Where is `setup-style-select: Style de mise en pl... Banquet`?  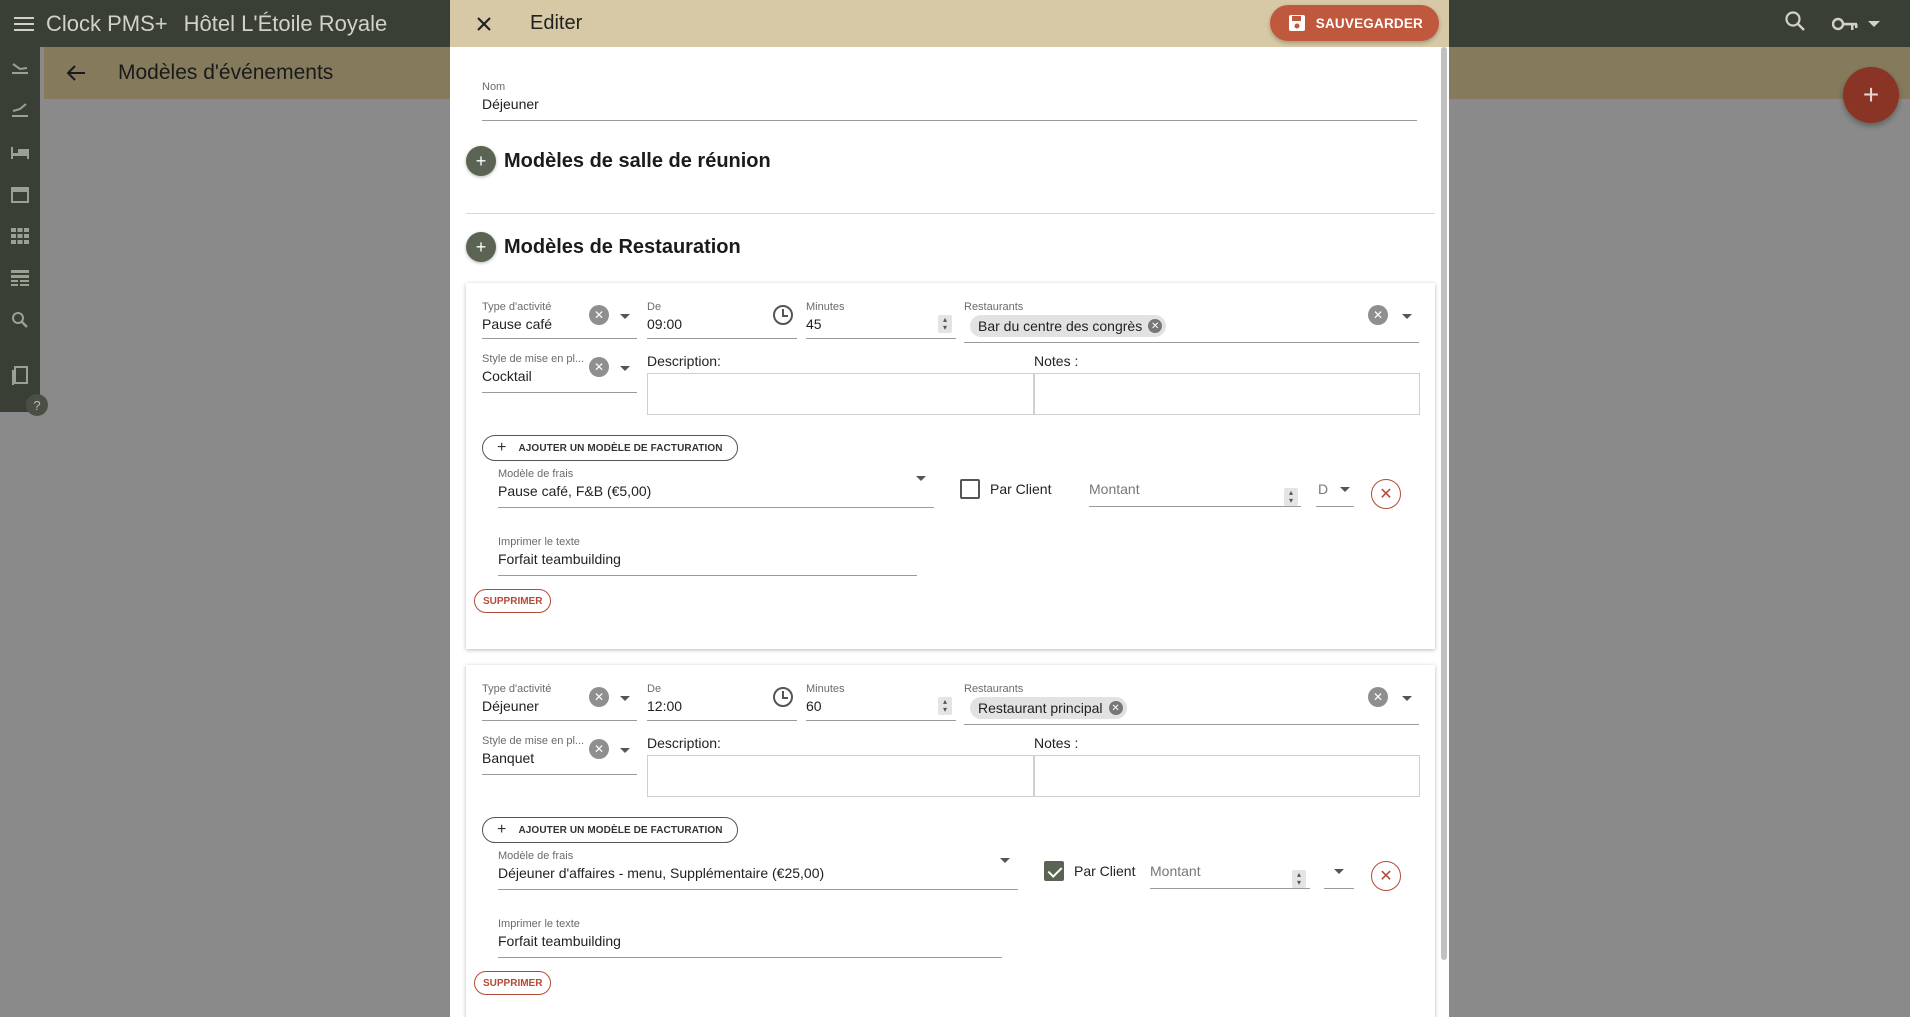
setup-style-select: Style de mise en pl... Banquet is located at coordinates (559, 755).